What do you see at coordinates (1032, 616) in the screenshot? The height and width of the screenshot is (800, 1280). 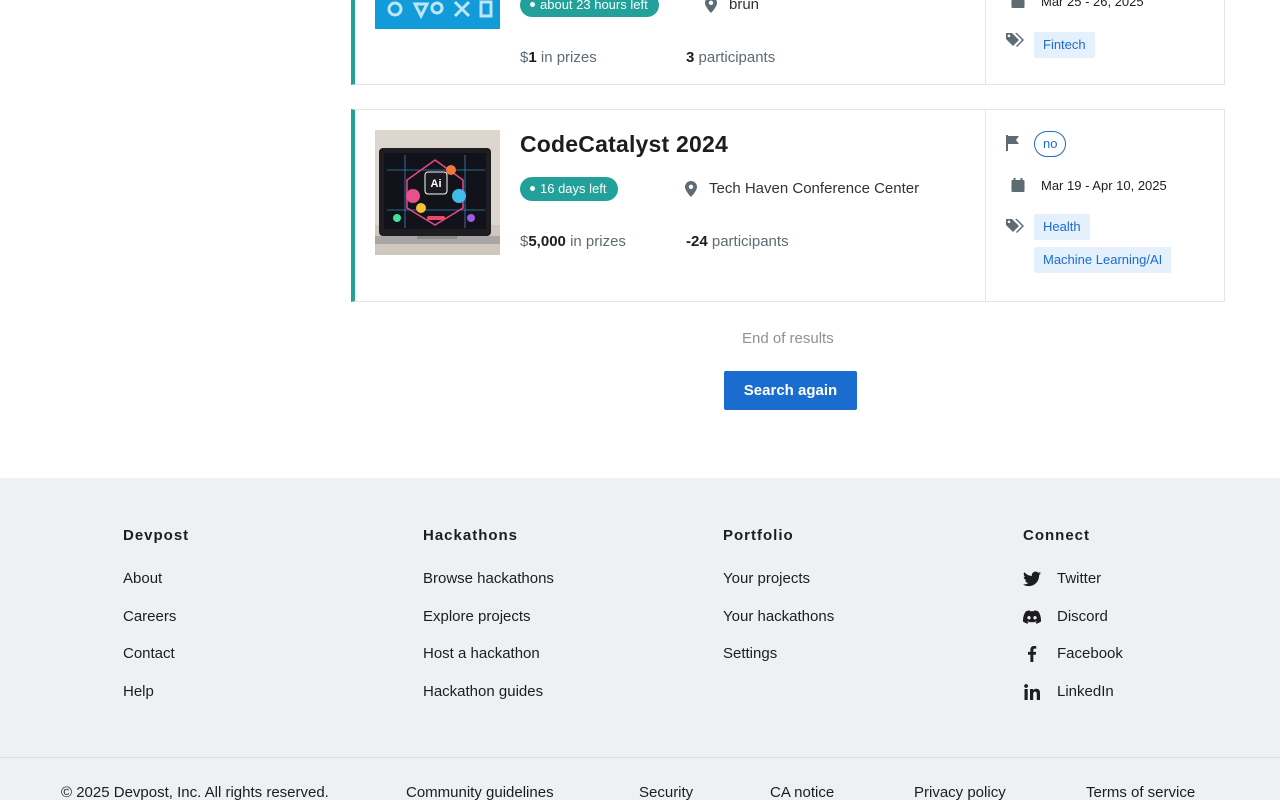 I see `discord-icon` at bounding box center [1032, 616].